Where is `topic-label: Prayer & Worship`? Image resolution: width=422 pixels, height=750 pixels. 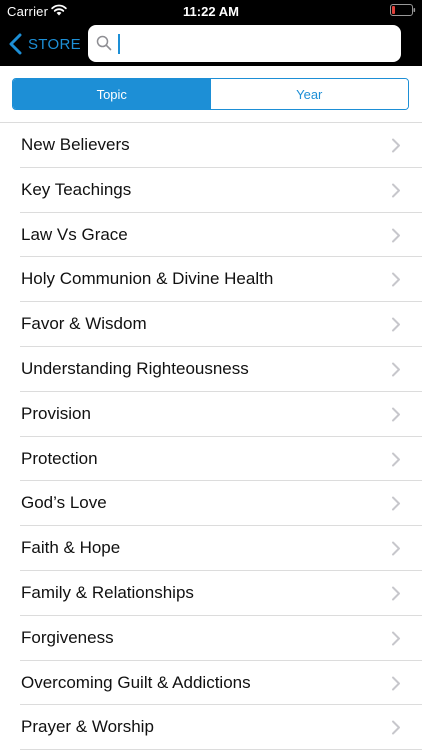
topic-label: Prayer & Worship is located at coordinates (87, 727).